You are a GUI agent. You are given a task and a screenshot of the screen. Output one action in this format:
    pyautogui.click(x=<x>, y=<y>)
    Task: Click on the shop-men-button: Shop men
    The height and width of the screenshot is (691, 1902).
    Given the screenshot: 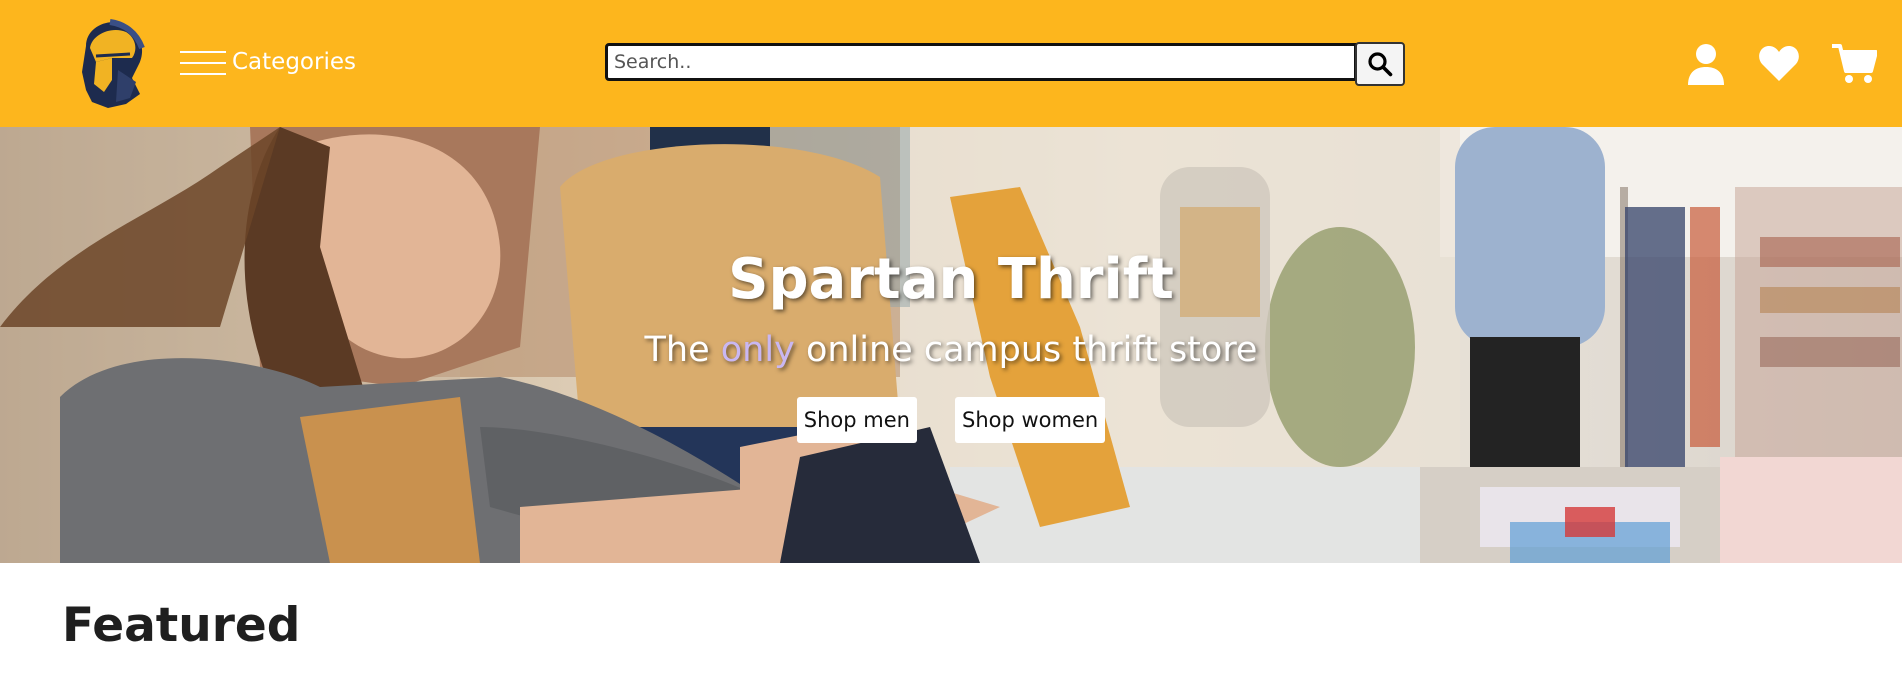 What is the action you would take?
    pyautogui.click(x=856, y=420)
    